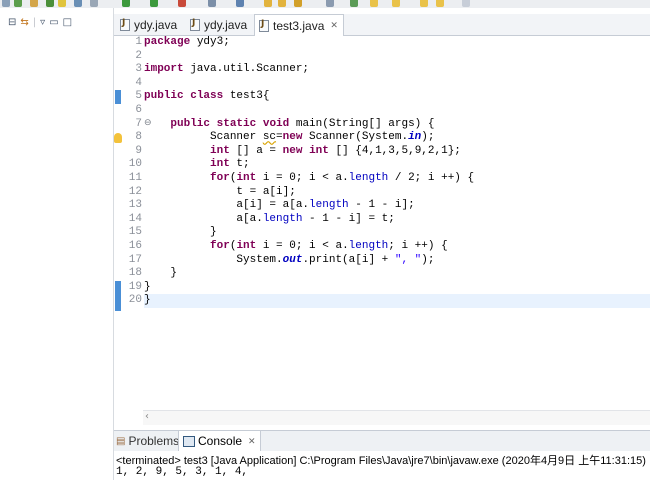  Describe the element at coordinates (348, 259) in the screenshot. I see `code-token: .print(a[i] +` at that location.